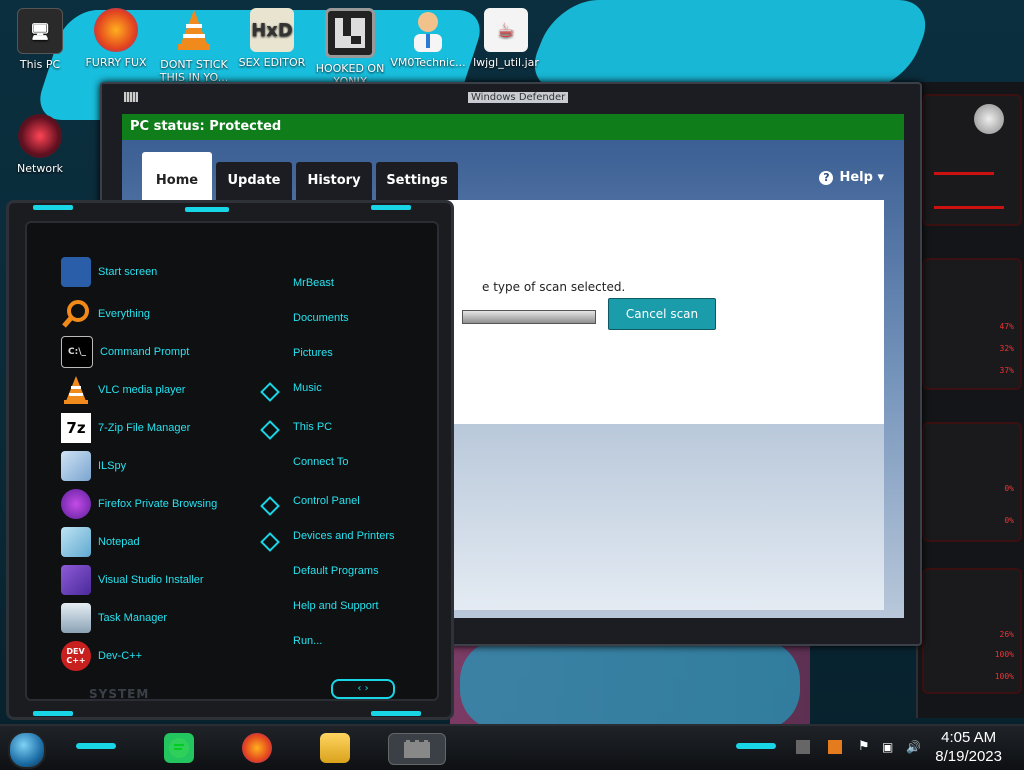  What do you see at coordinates (336, 606) in the screenshot?
I see `place-help-support: Help and Support` at bounding box center [336, 606].